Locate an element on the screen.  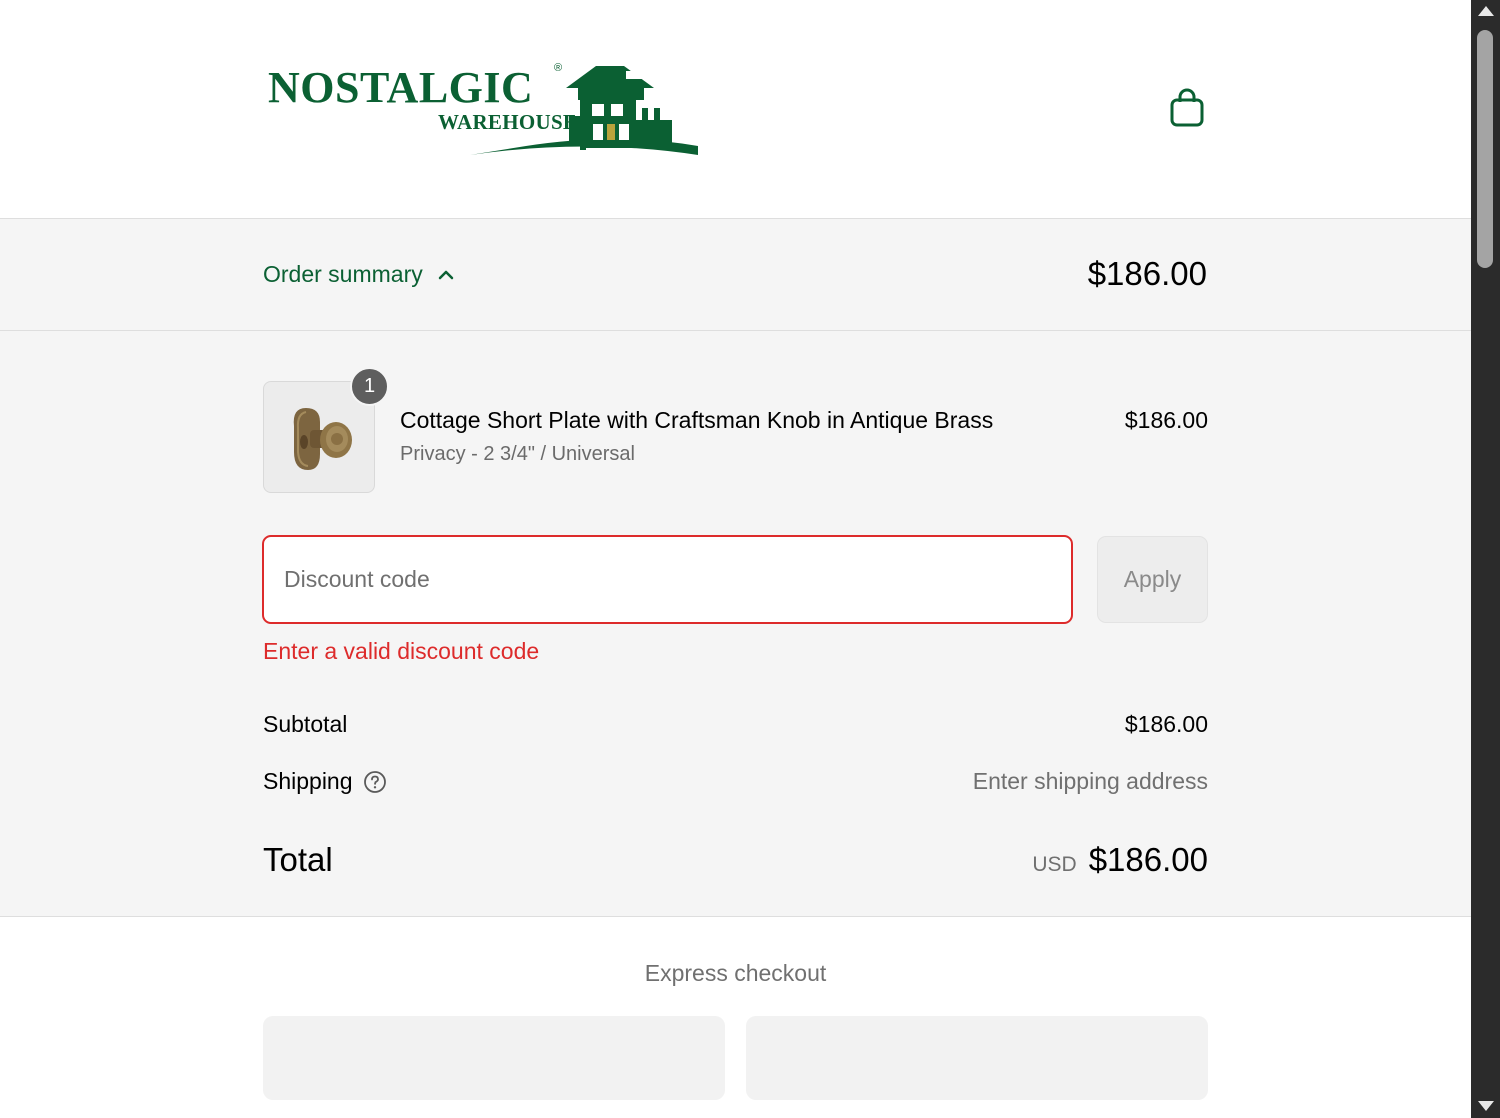
total-value: $186.00 is located at coordinates (1148, 859).